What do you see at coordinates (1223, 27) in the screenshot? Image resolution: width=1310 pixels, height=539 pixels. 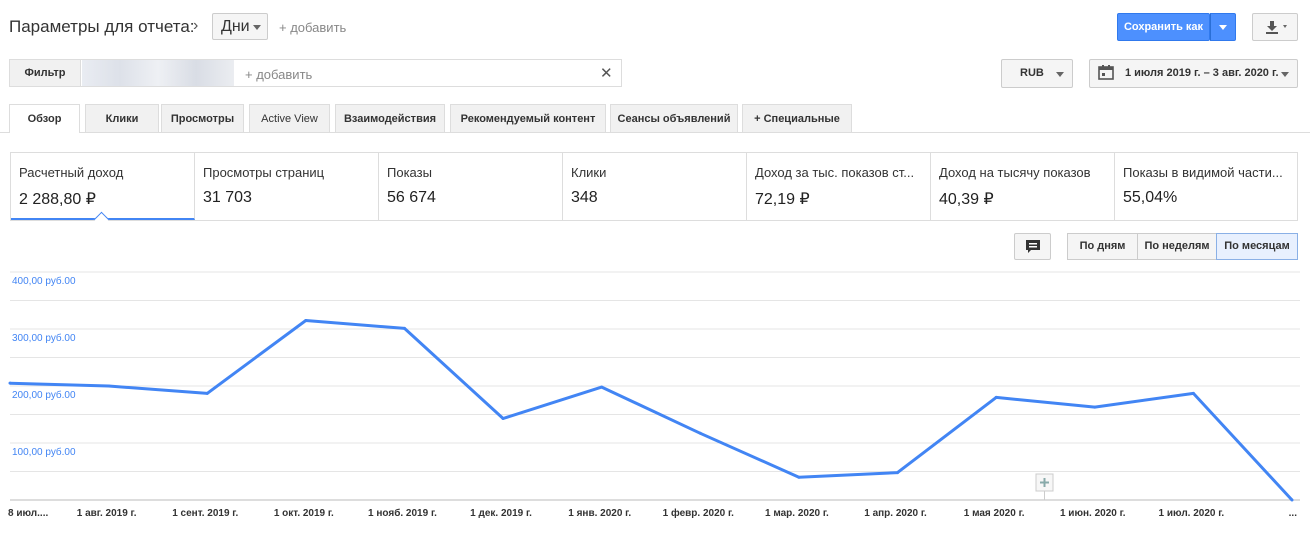 I see `save-options-dropdown` at bounding box center [1223, 27].